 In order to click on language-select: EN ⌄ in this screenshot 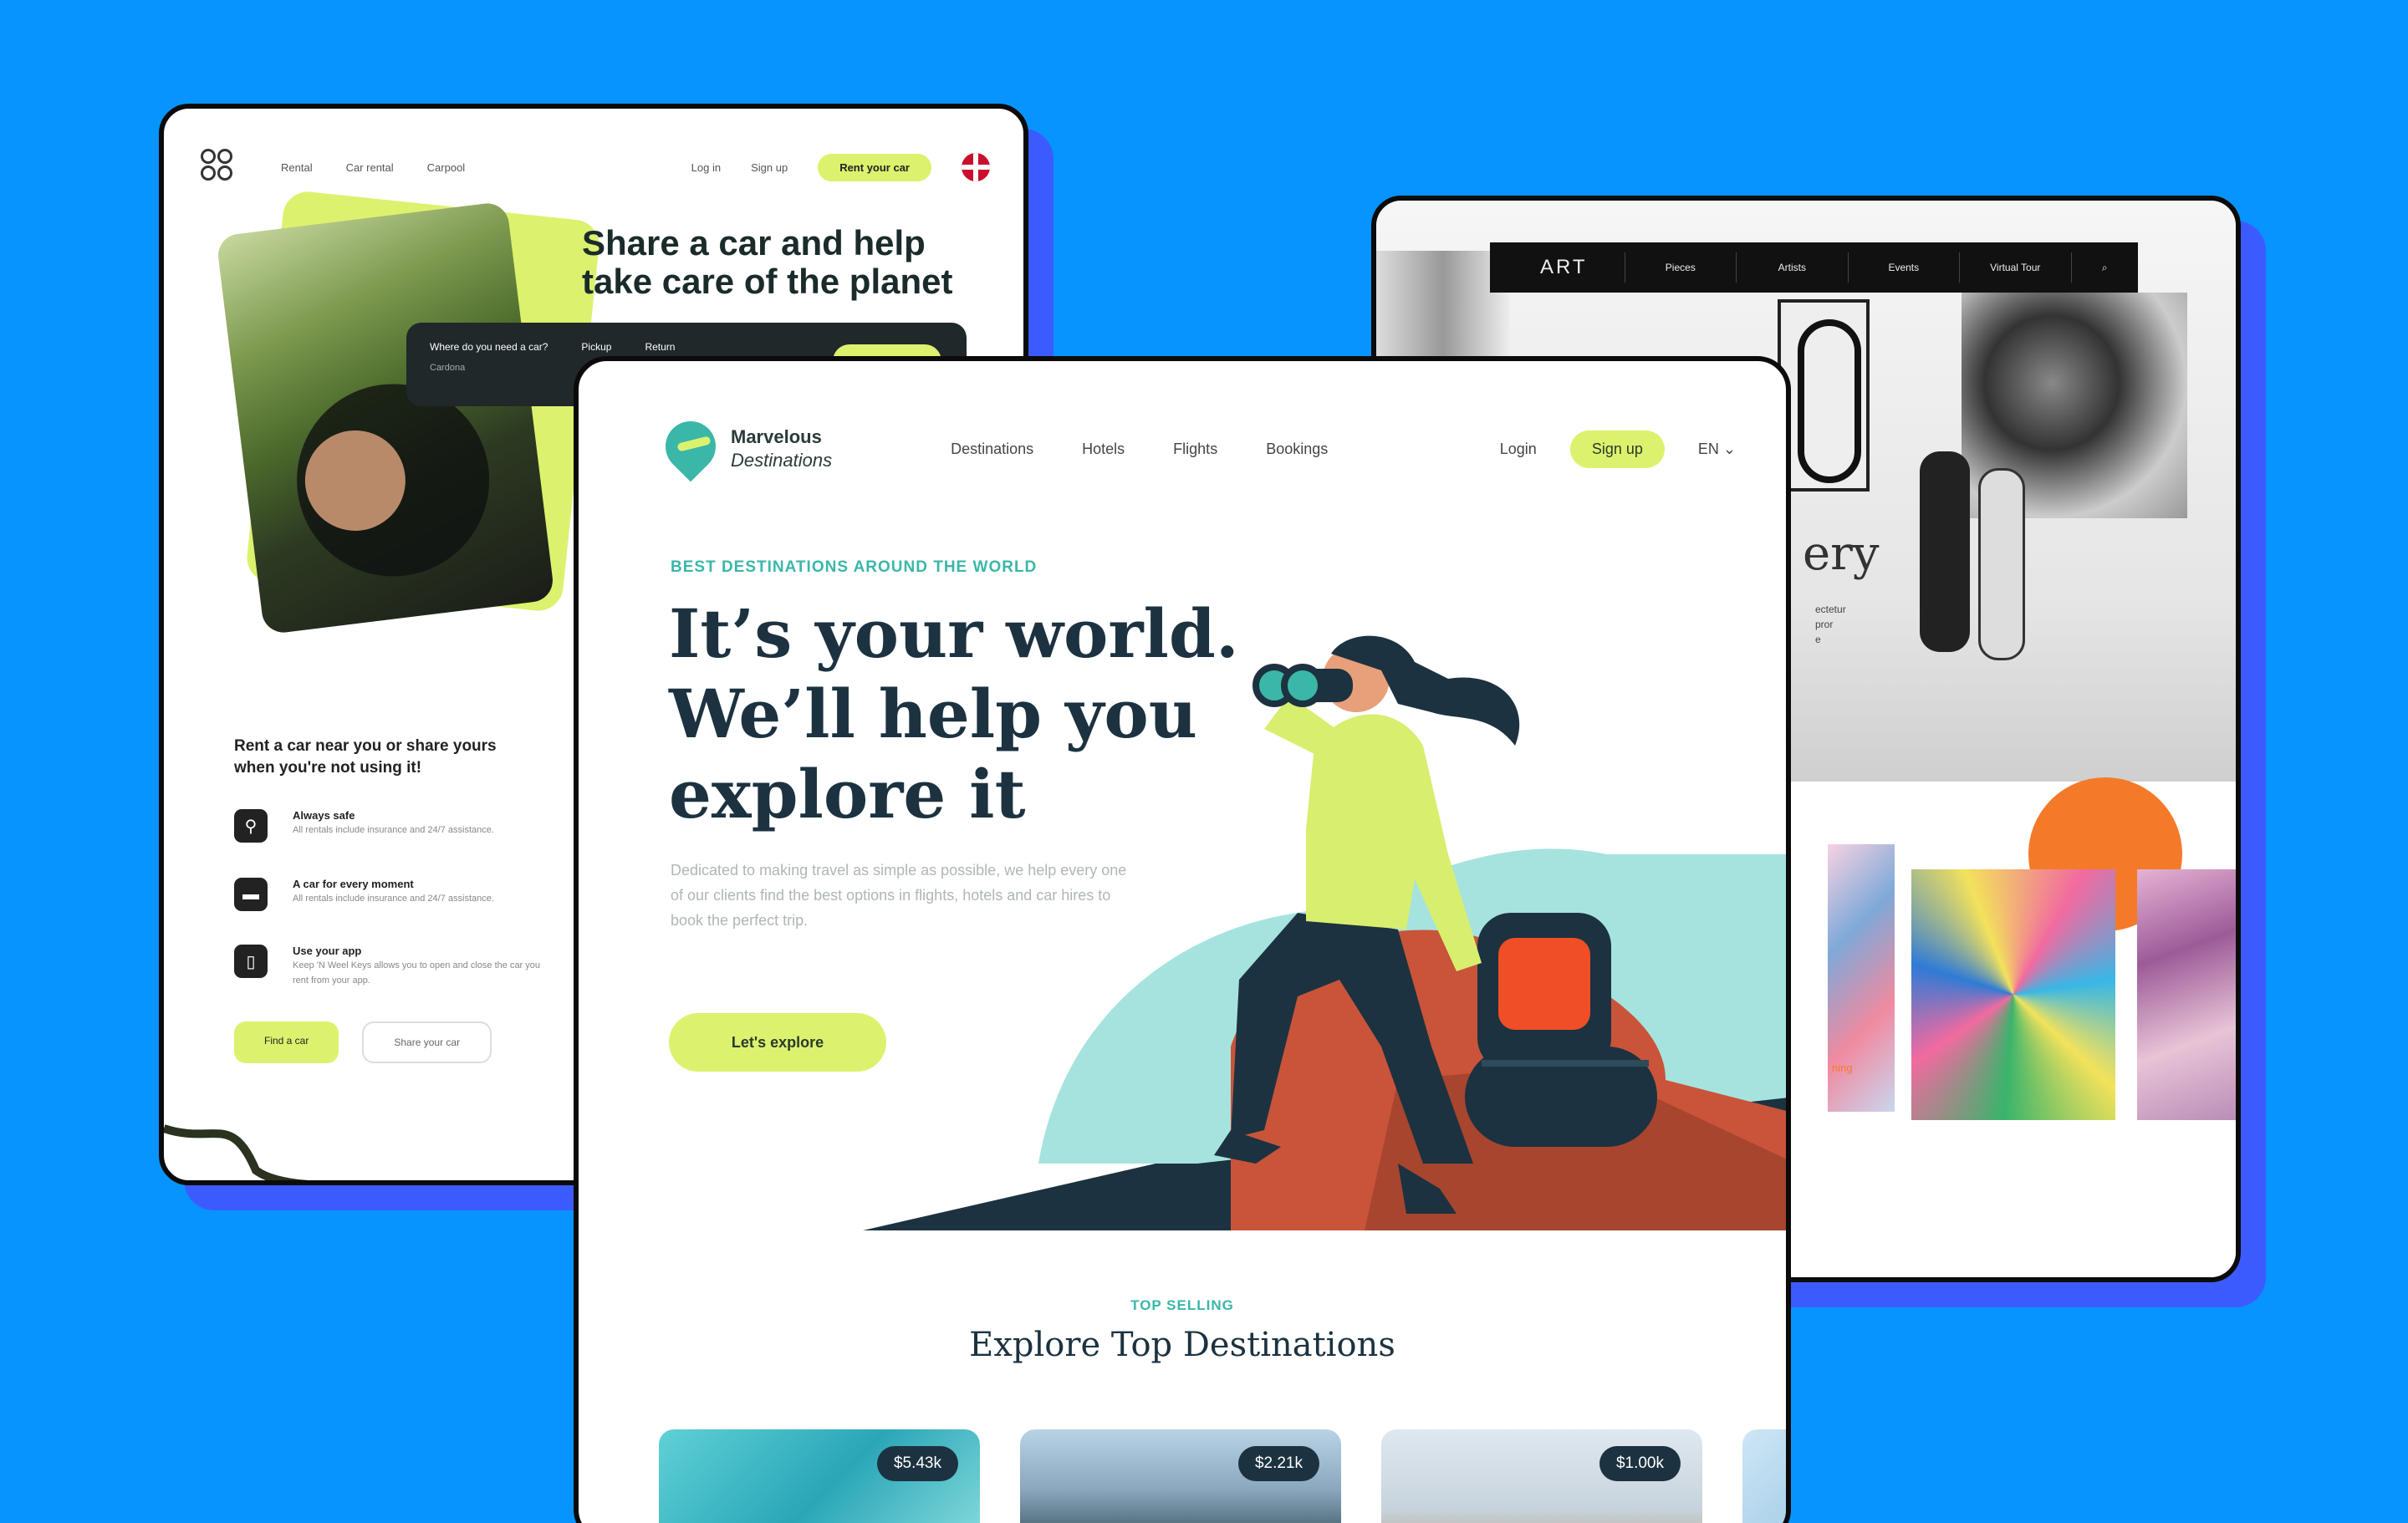, I will do `click(1717, 450)`.